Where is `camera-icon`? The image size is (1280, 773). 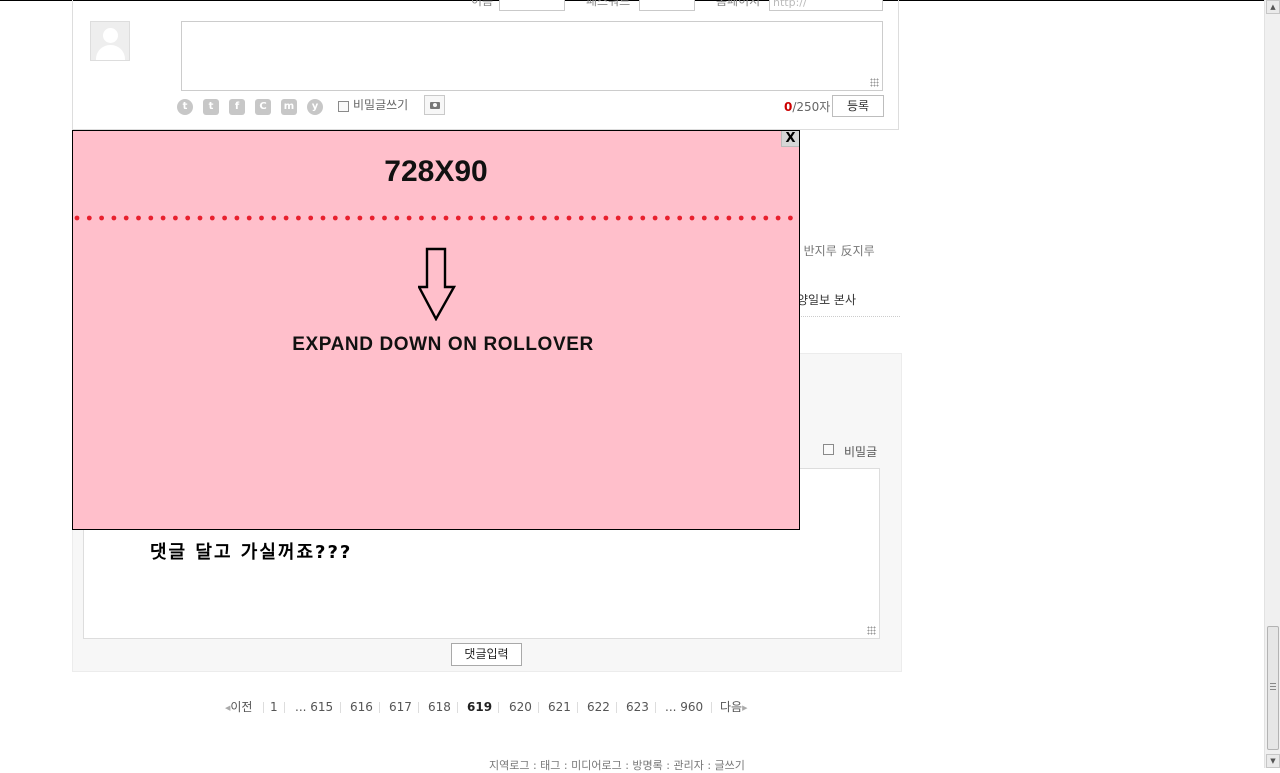 camera-icon is located at coordinates (434, 105).